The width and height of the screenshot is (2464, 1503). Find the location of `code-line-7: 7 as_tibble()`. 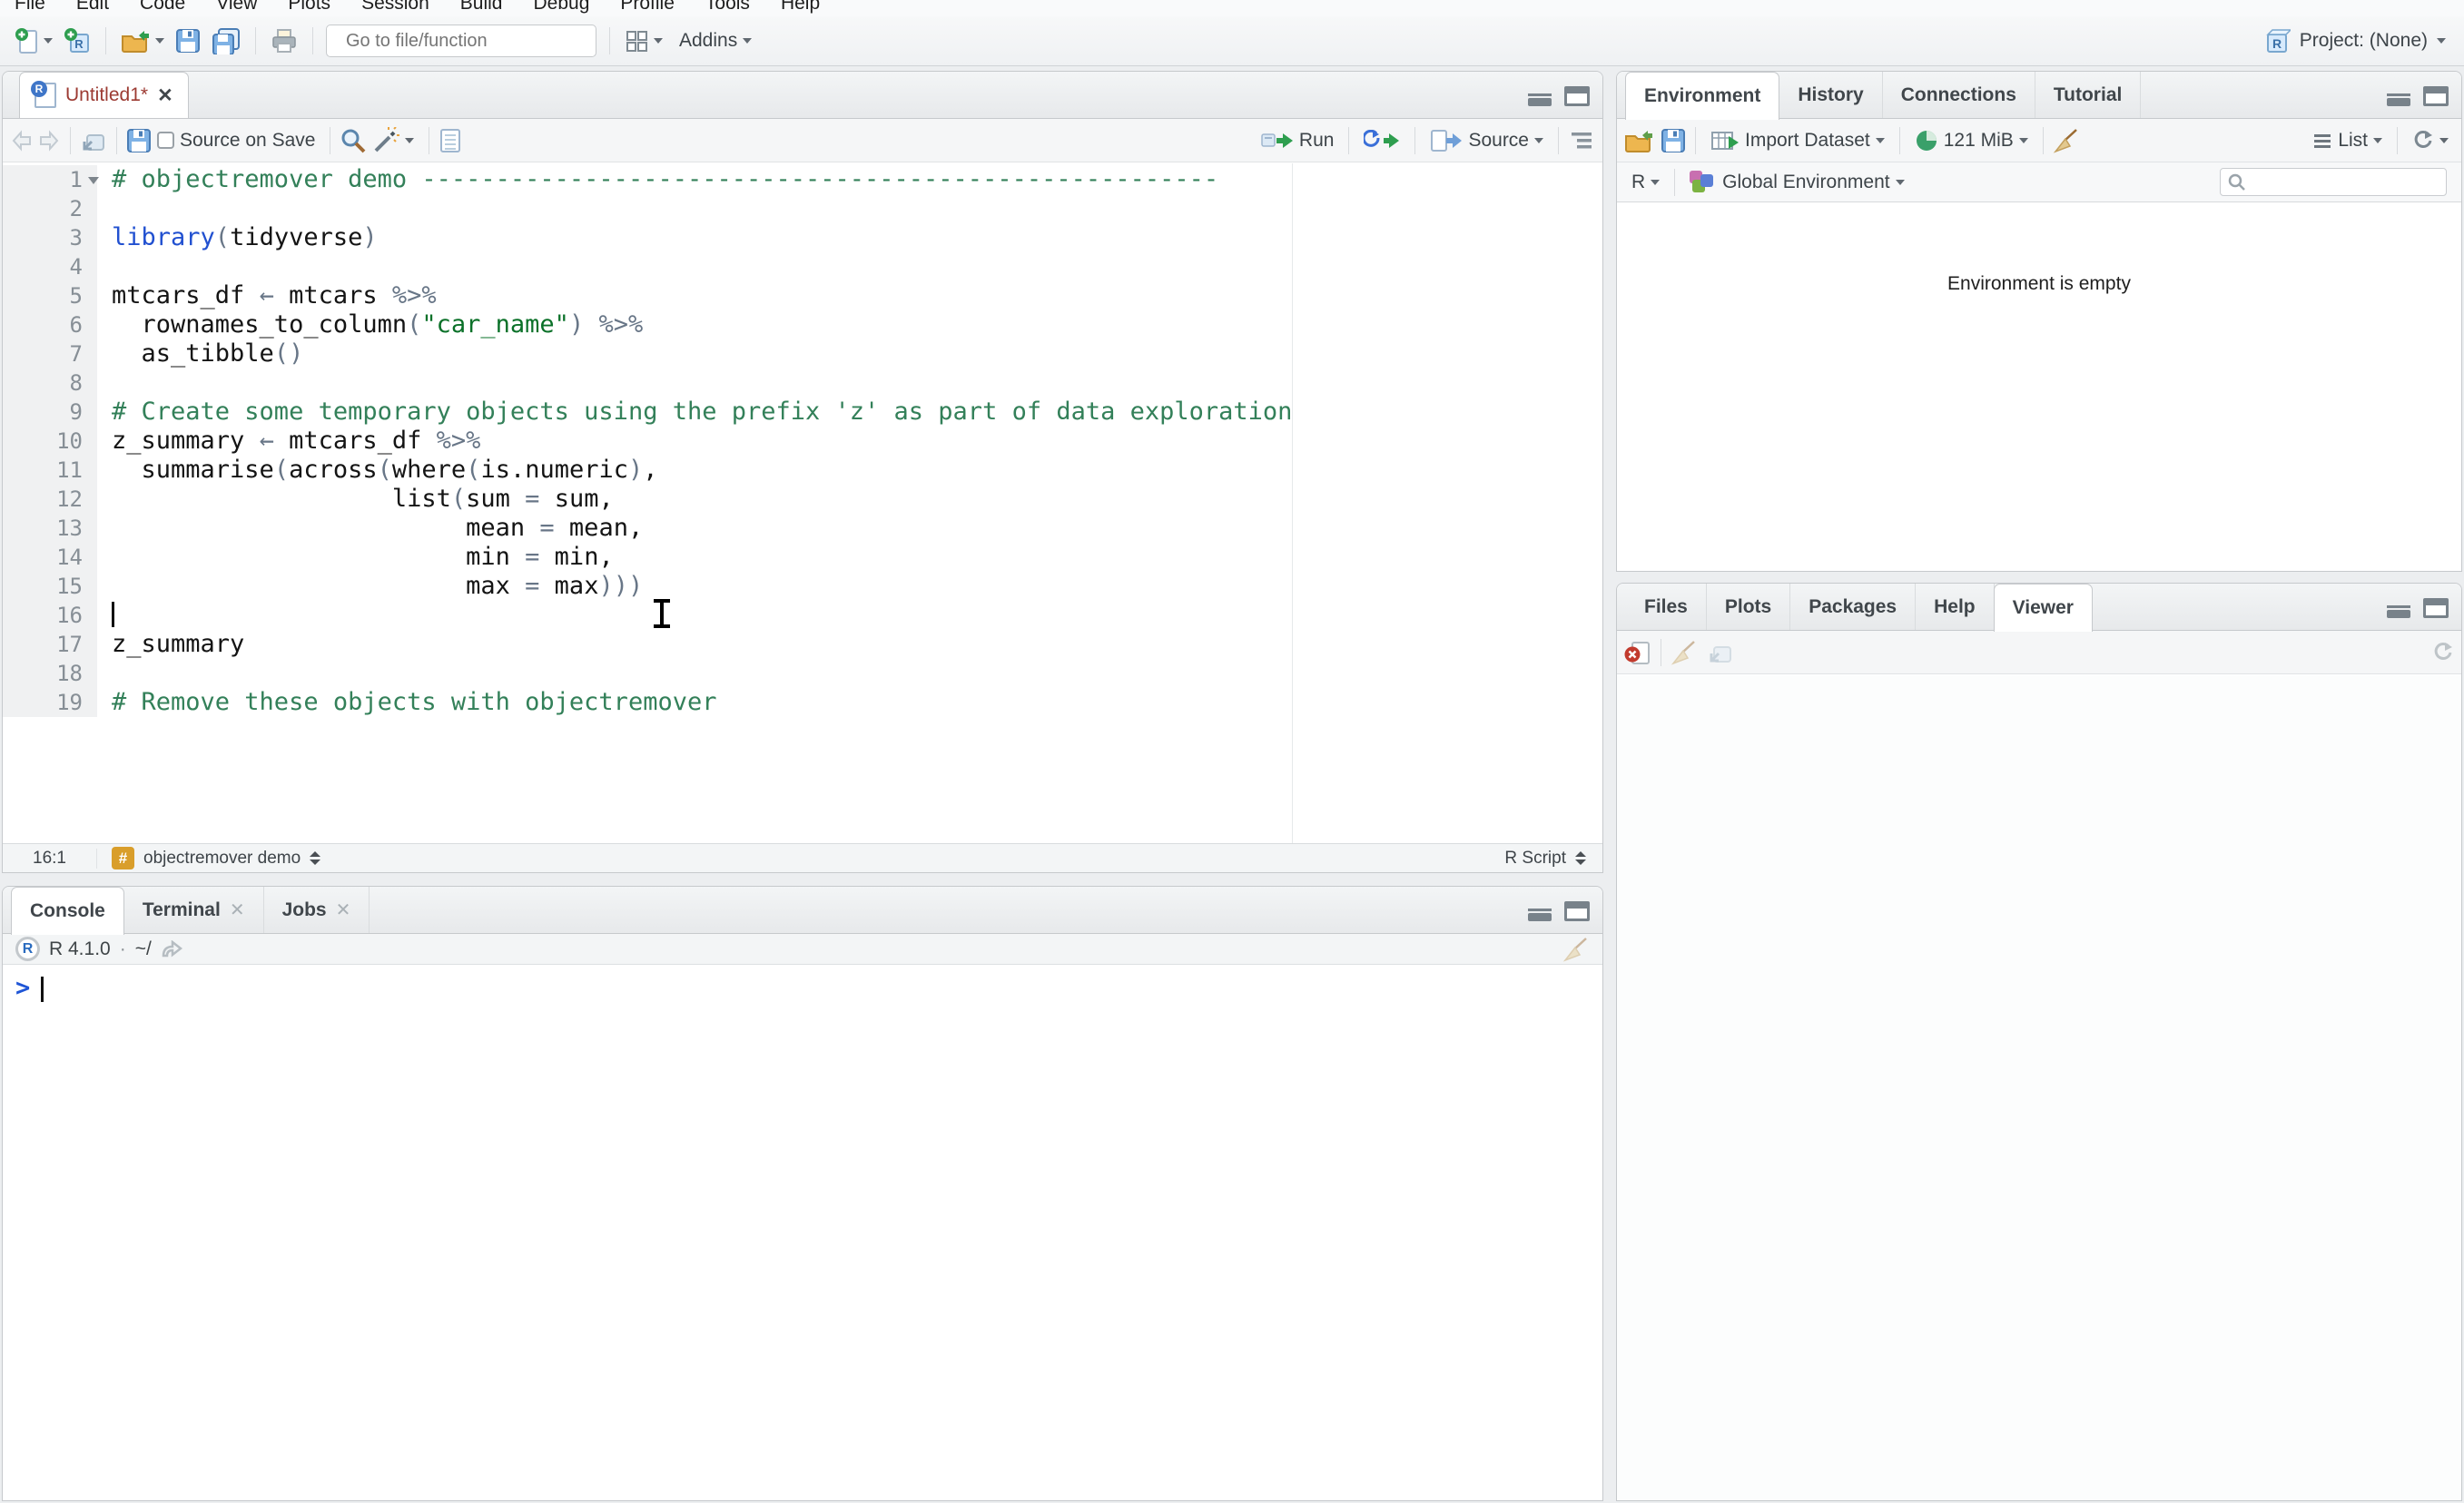

code-line-7: 7 as_tibble() is located at coordinates (802, 353).